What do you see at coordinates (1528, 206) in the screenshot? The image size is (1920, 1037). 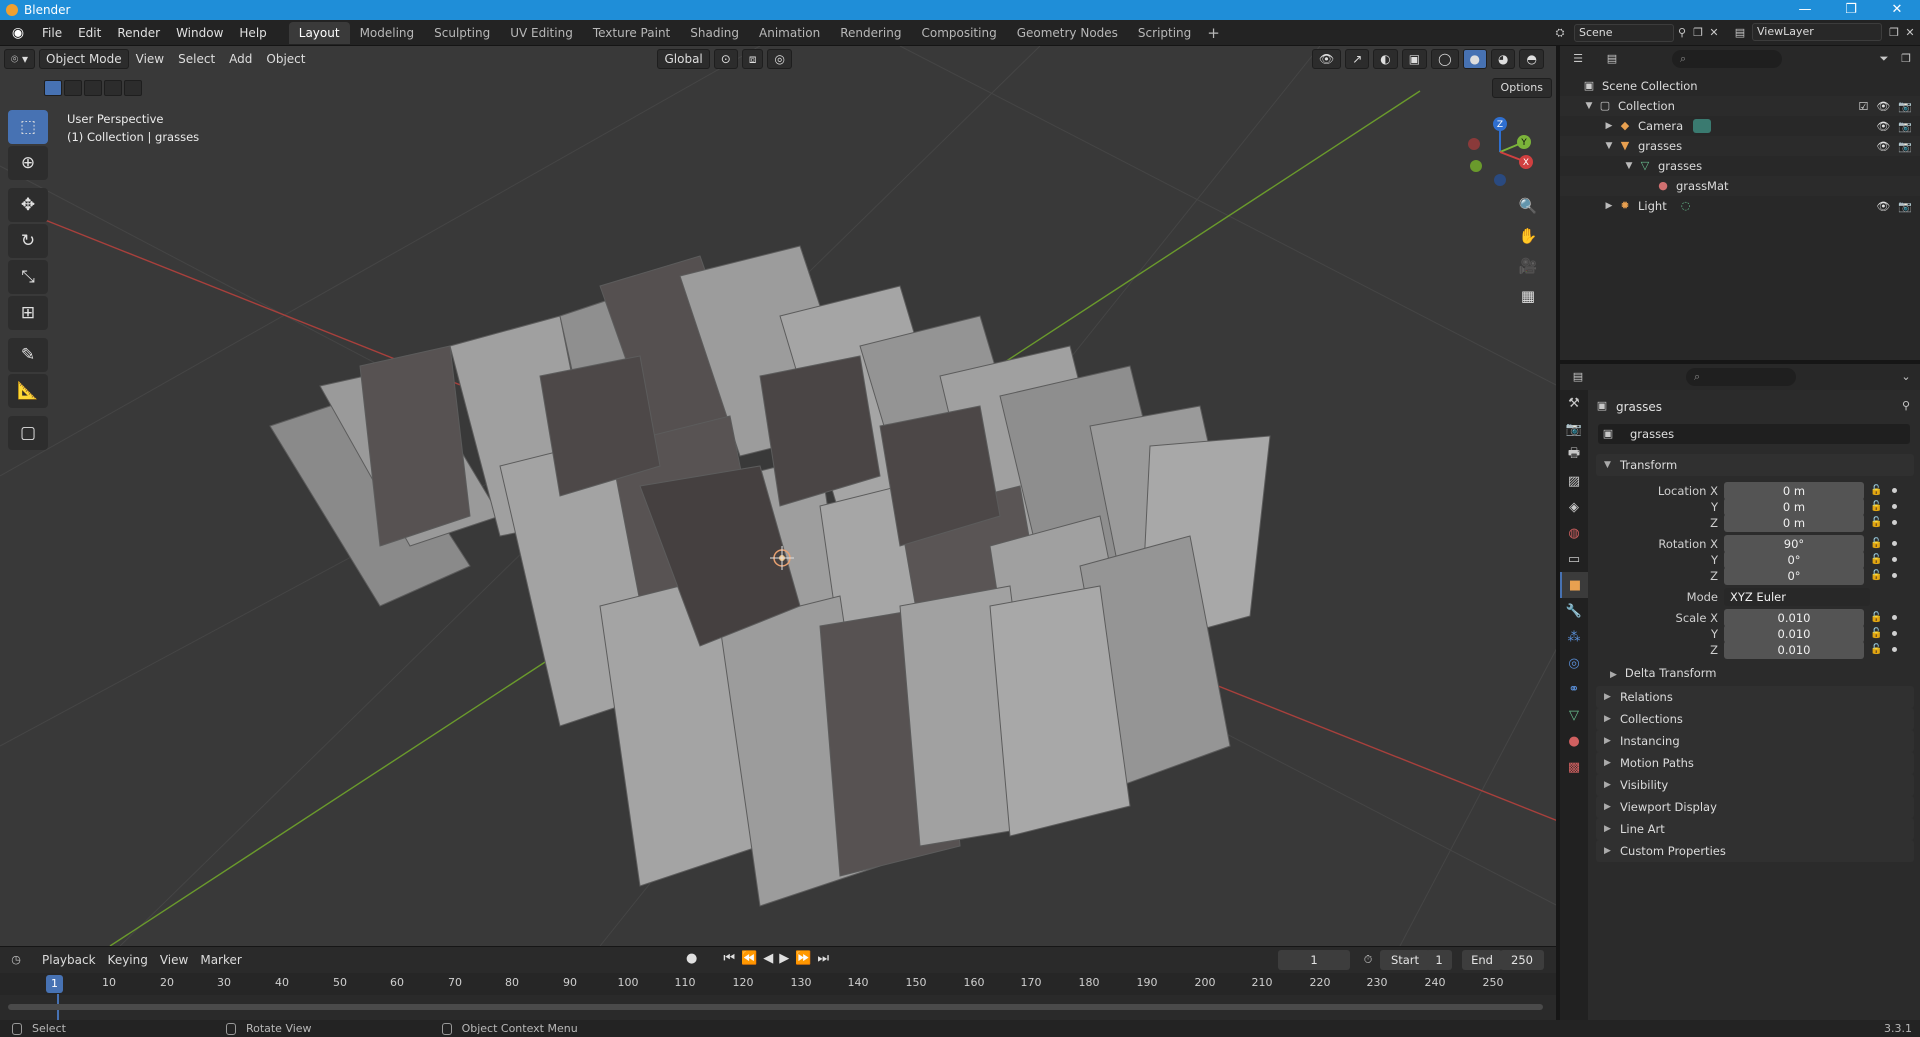 I see `zoom-icon: 🔍` at bounding box center [1528, 206].